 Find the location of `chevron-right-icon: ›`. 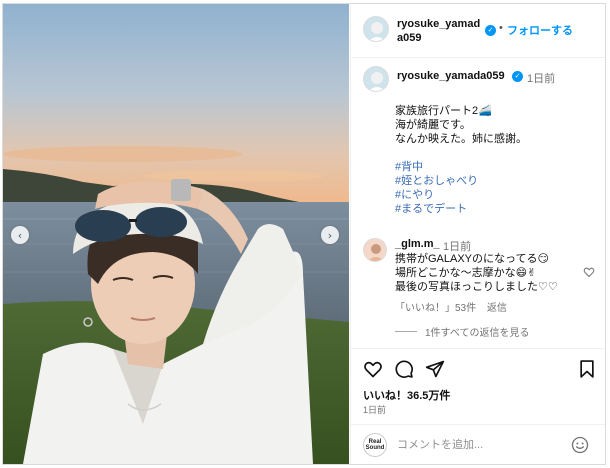

chevron-right-icon: › is located at coordinates (330, 235).